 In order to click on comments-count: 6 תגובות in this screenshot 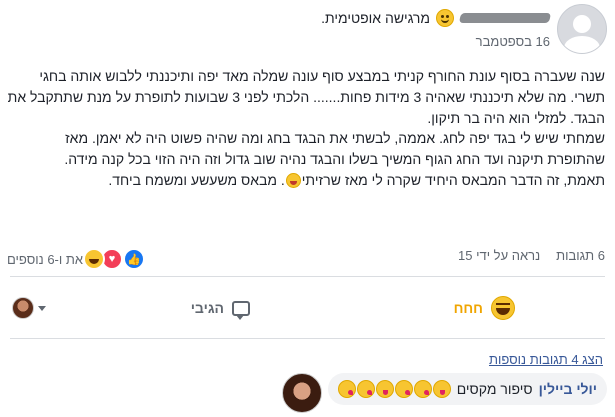, I will do `click(580, 255)`.